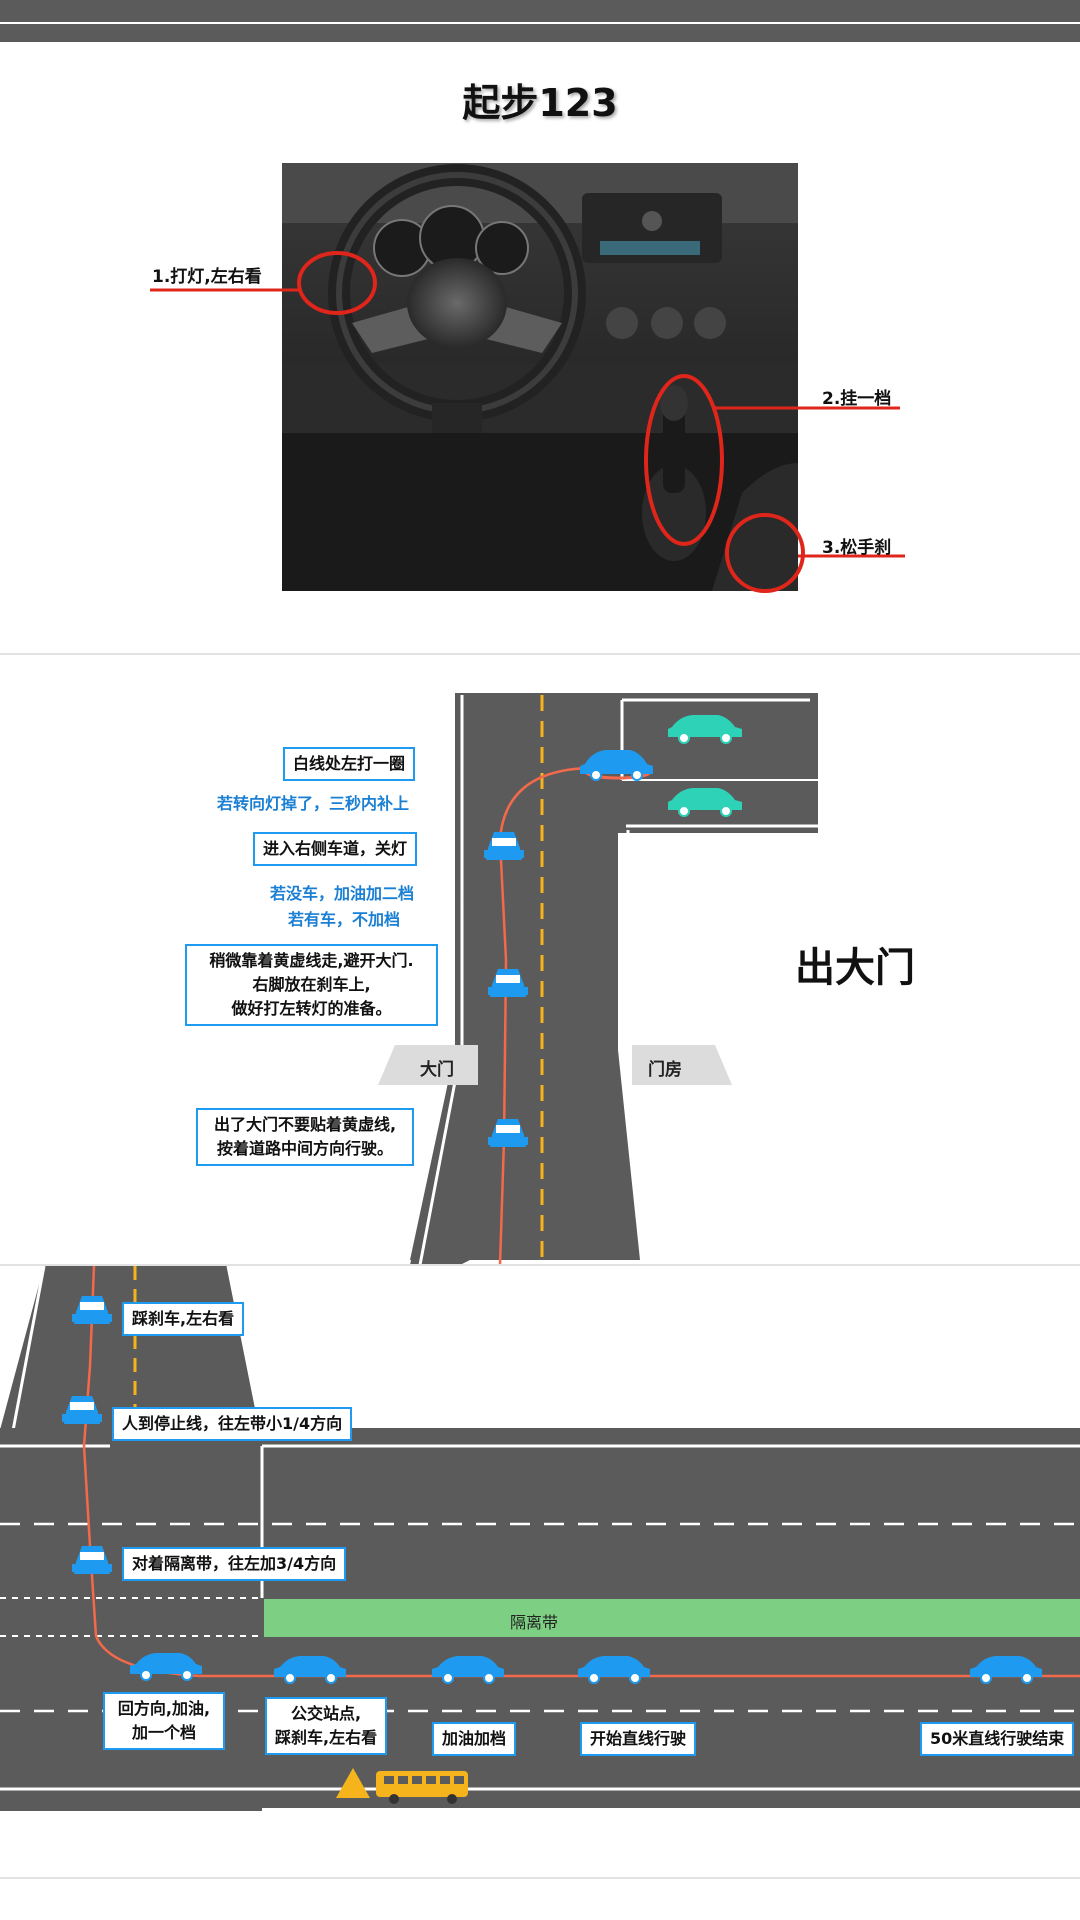 The width and height of the screenshot is (1080, 1920). I want to click on box-line: 回方向,加油,, so click(164, 1708).